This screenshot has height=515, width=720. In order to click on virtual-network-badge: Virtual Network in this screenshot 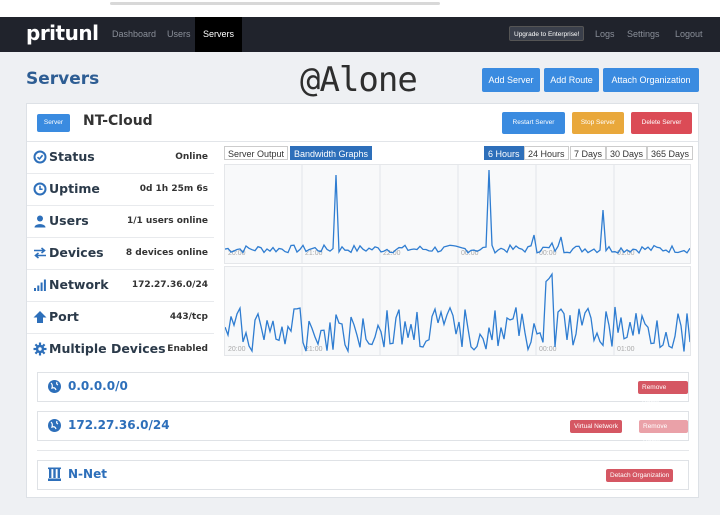, I will do `click(596, 426)`.